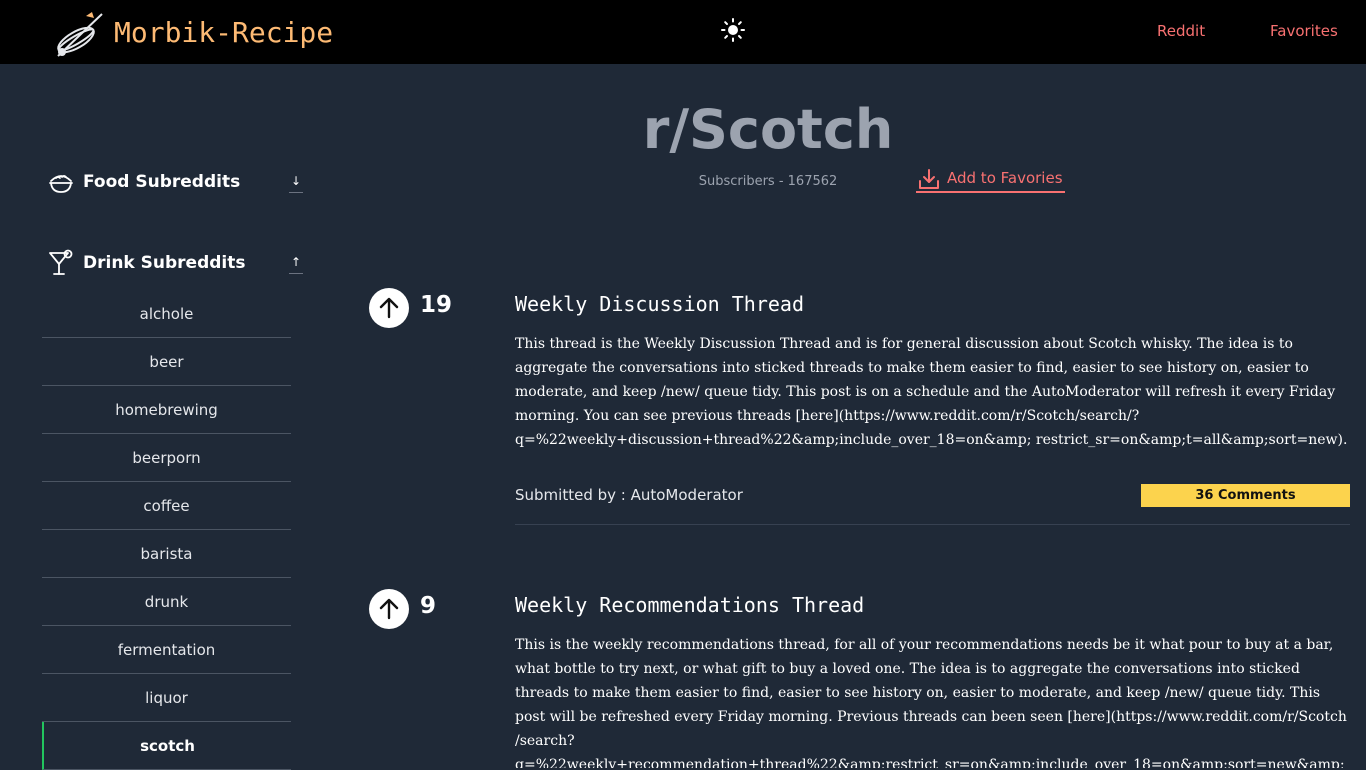 The width and height of the screenshot is (1366, 770). What do you see at coordinates (166, 698) in the screenshot?
I see `sidebar-item-liquor: liquor` at bounding box center [166, 698].